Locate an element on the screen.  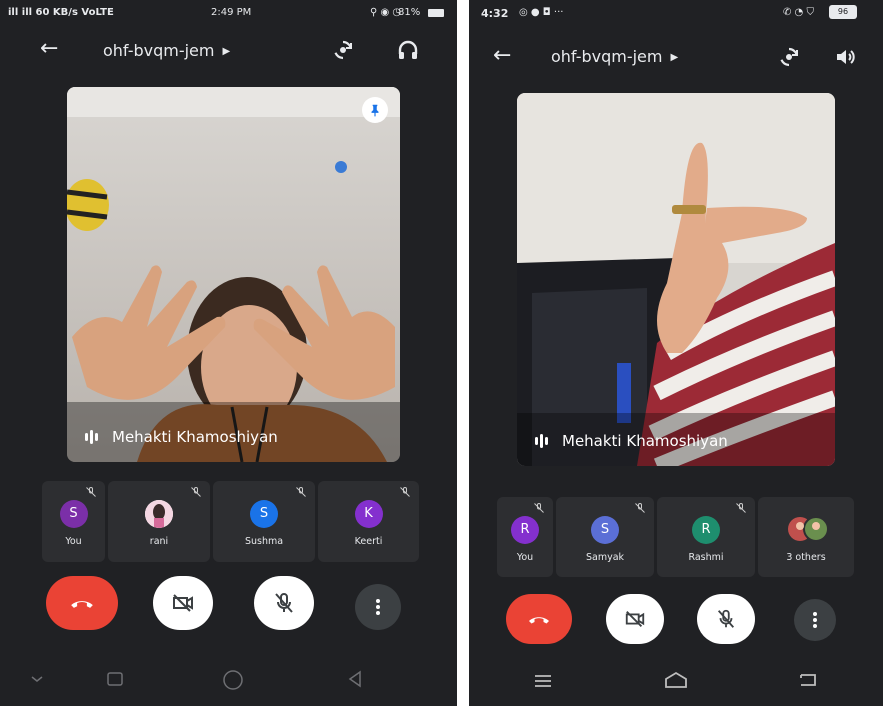
participant-label: 3 others is located at coordinates (806, 557).